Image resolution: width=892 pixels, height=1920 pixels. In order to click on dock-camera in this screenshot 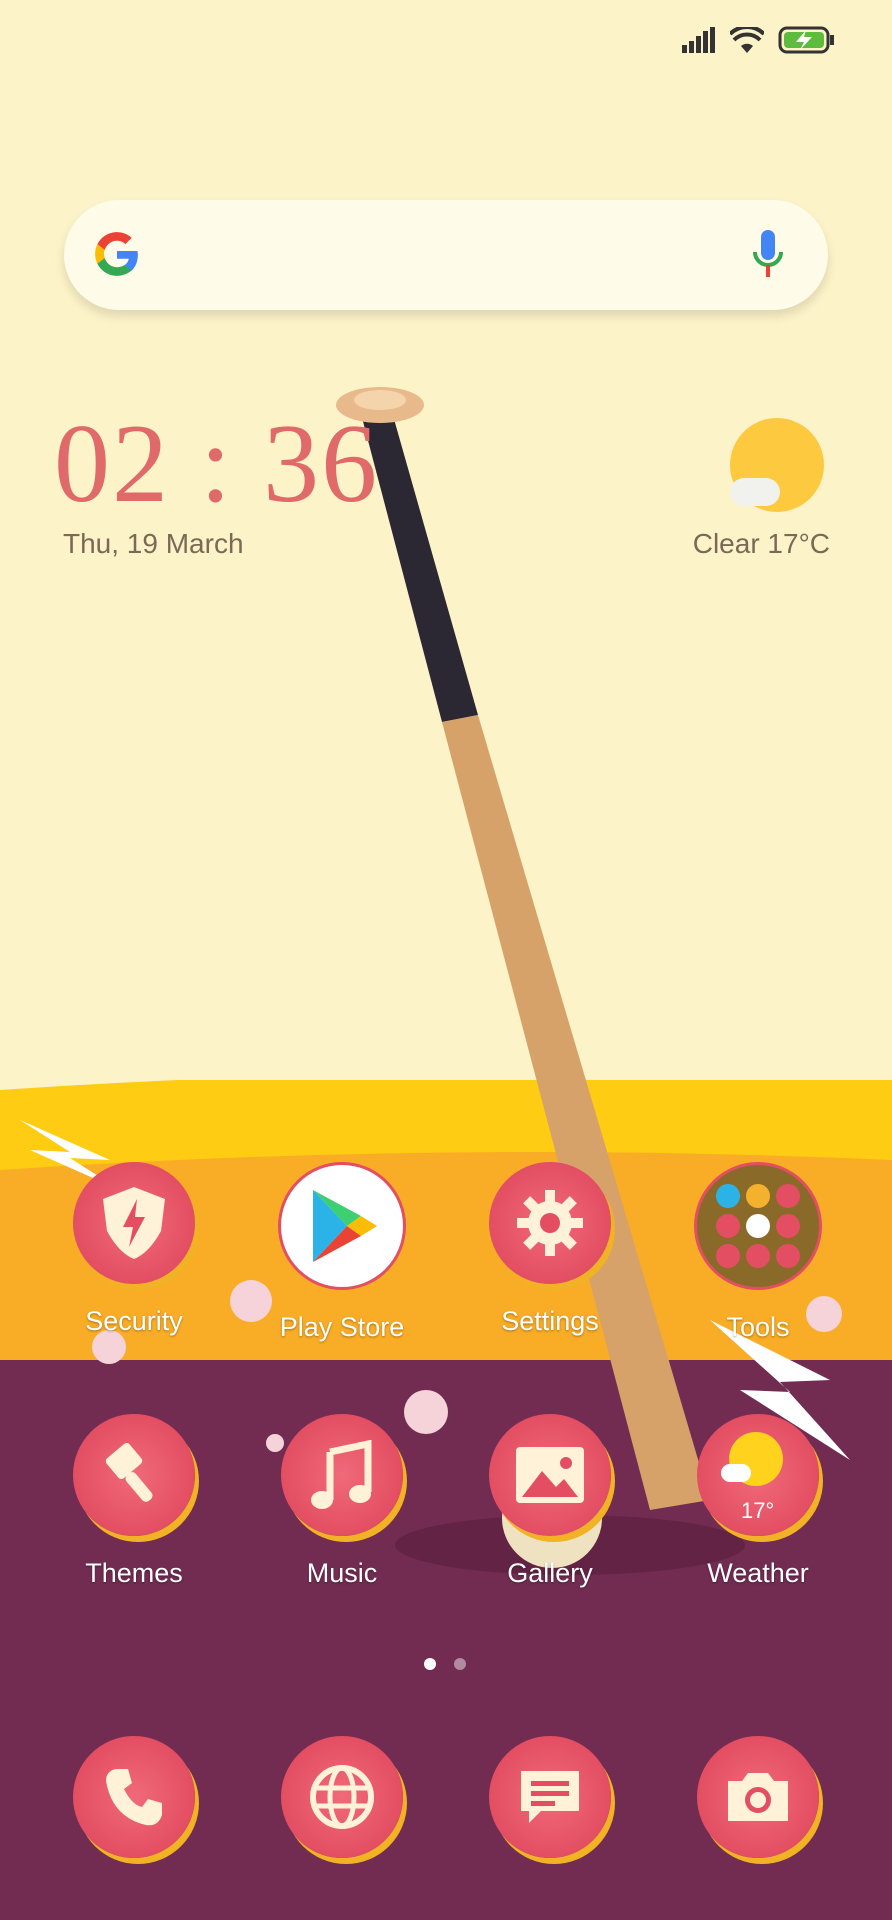, I will do `click(758, 1797)`.